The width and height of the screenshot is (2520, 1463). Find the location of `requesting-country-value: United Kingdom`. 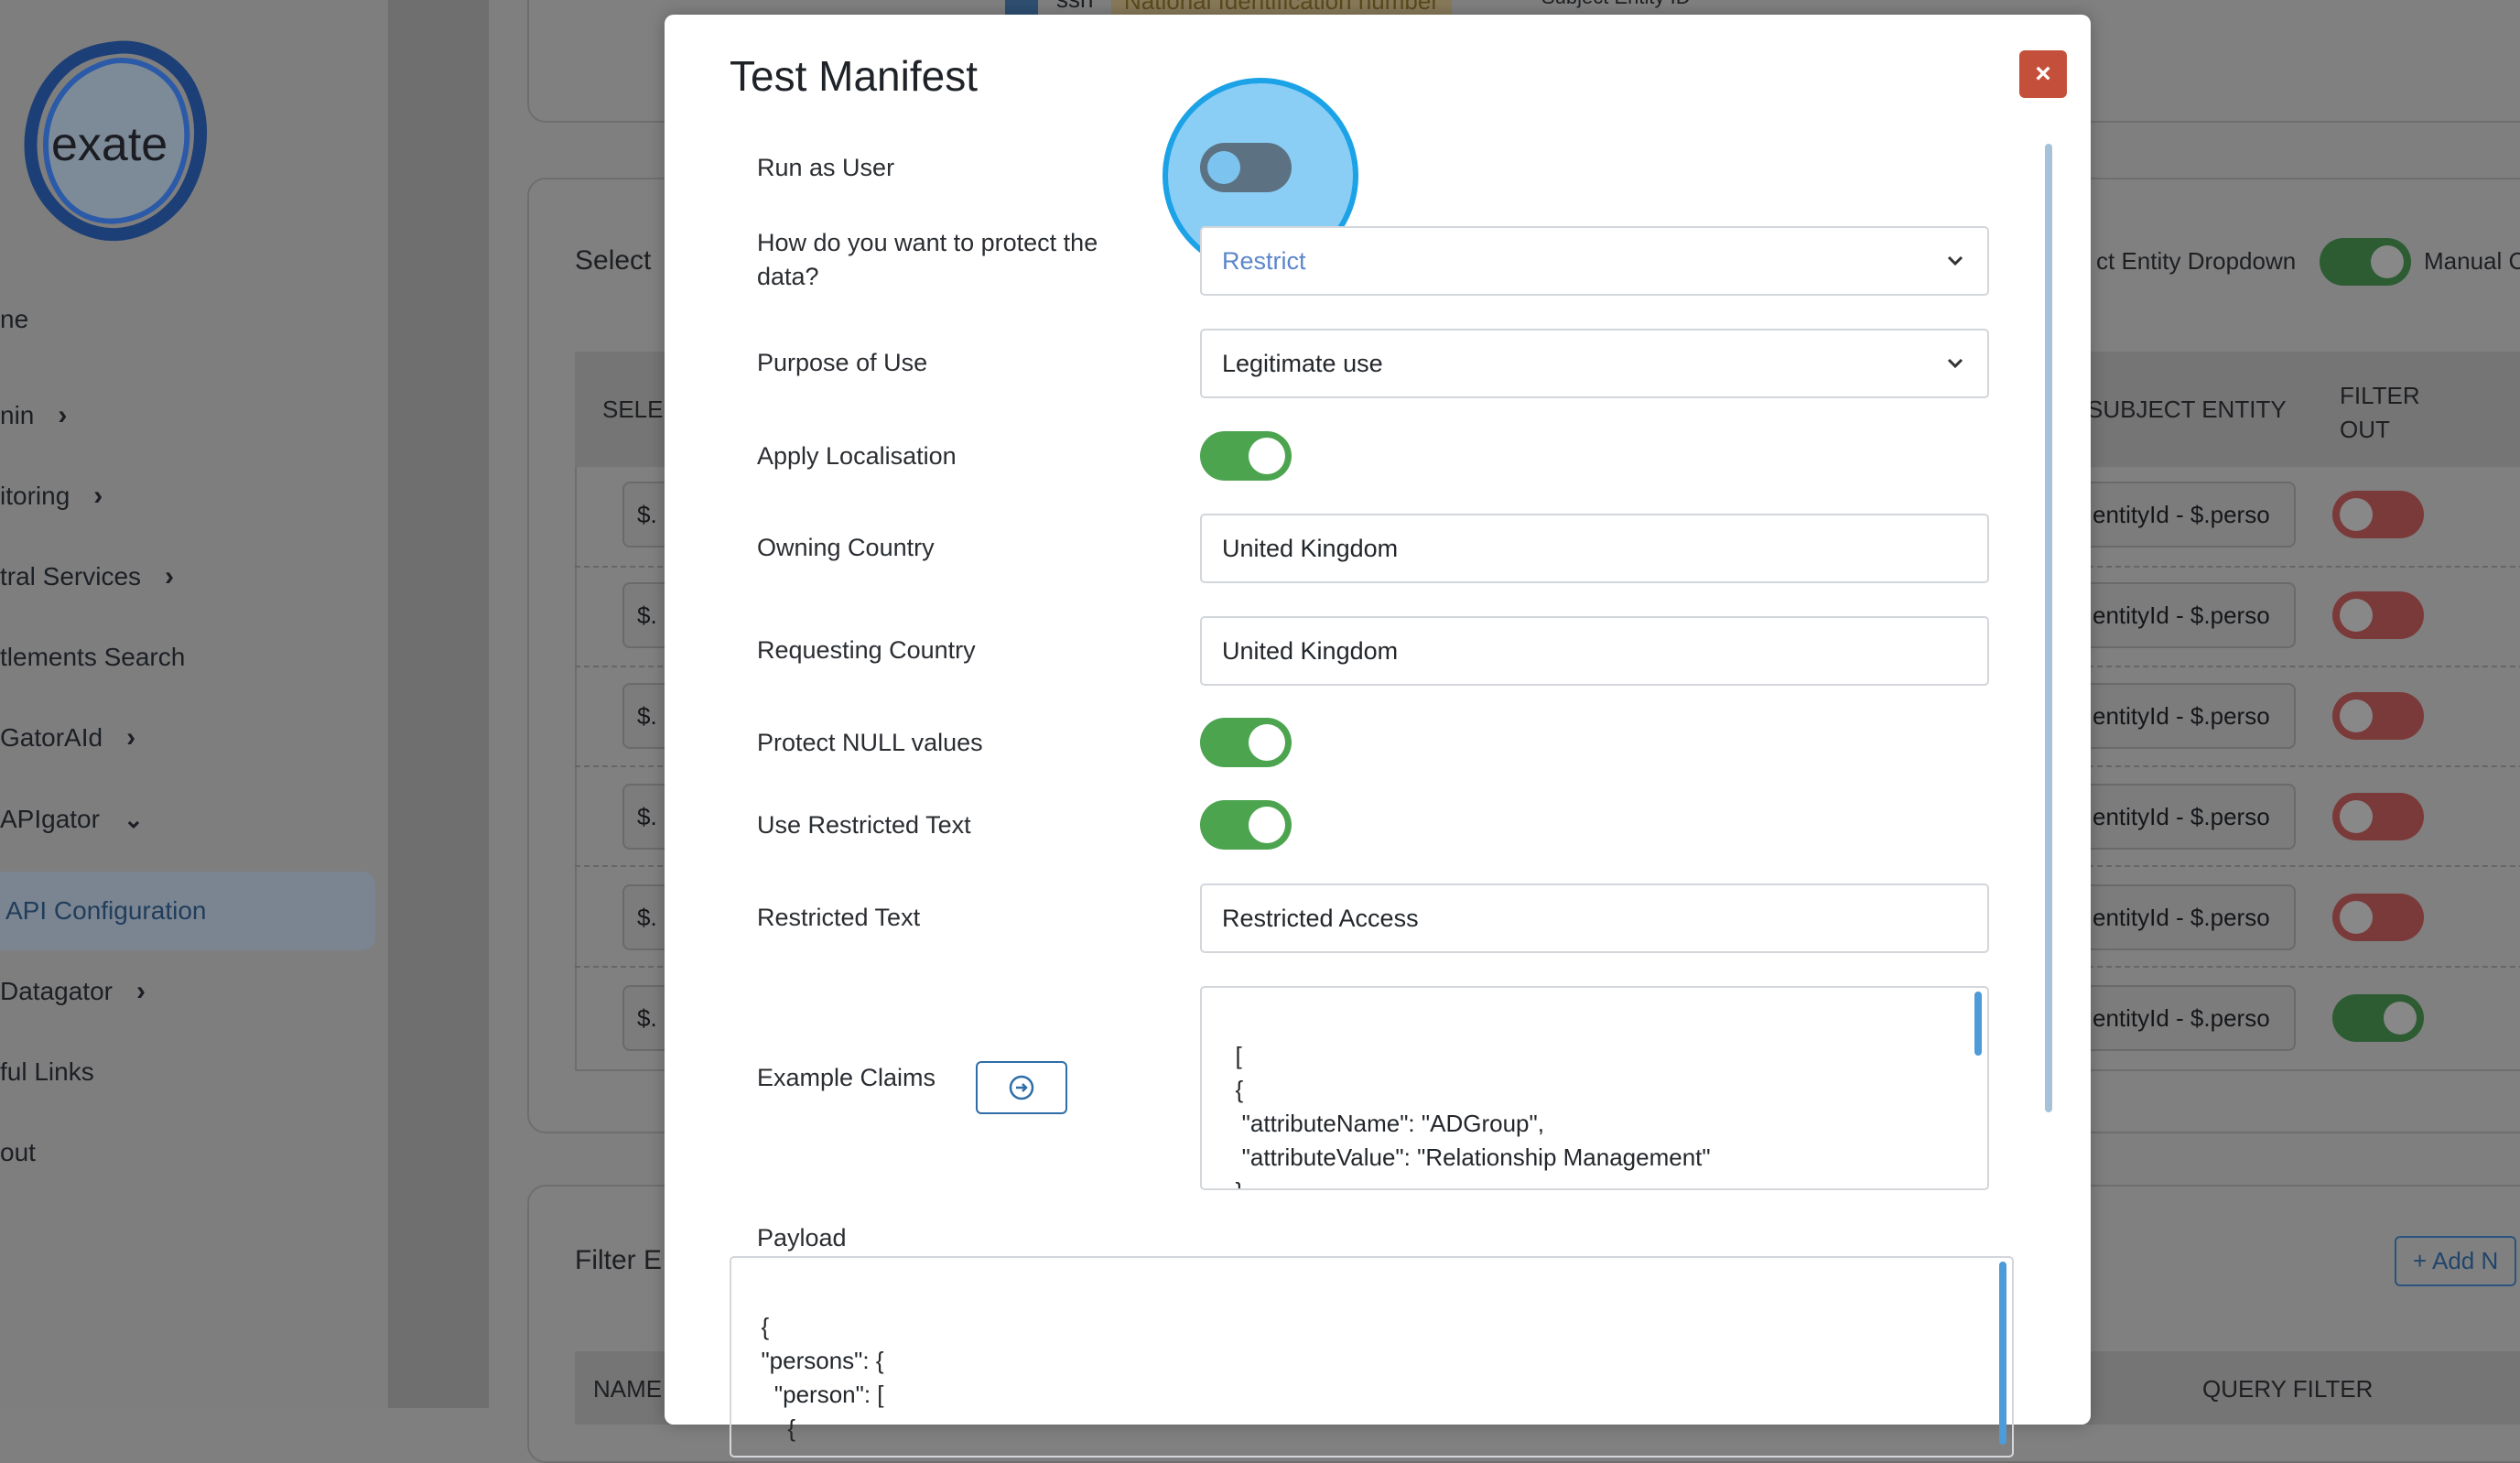

requesting-country-value: United Kingdom is located at coordinates (1310, 650).